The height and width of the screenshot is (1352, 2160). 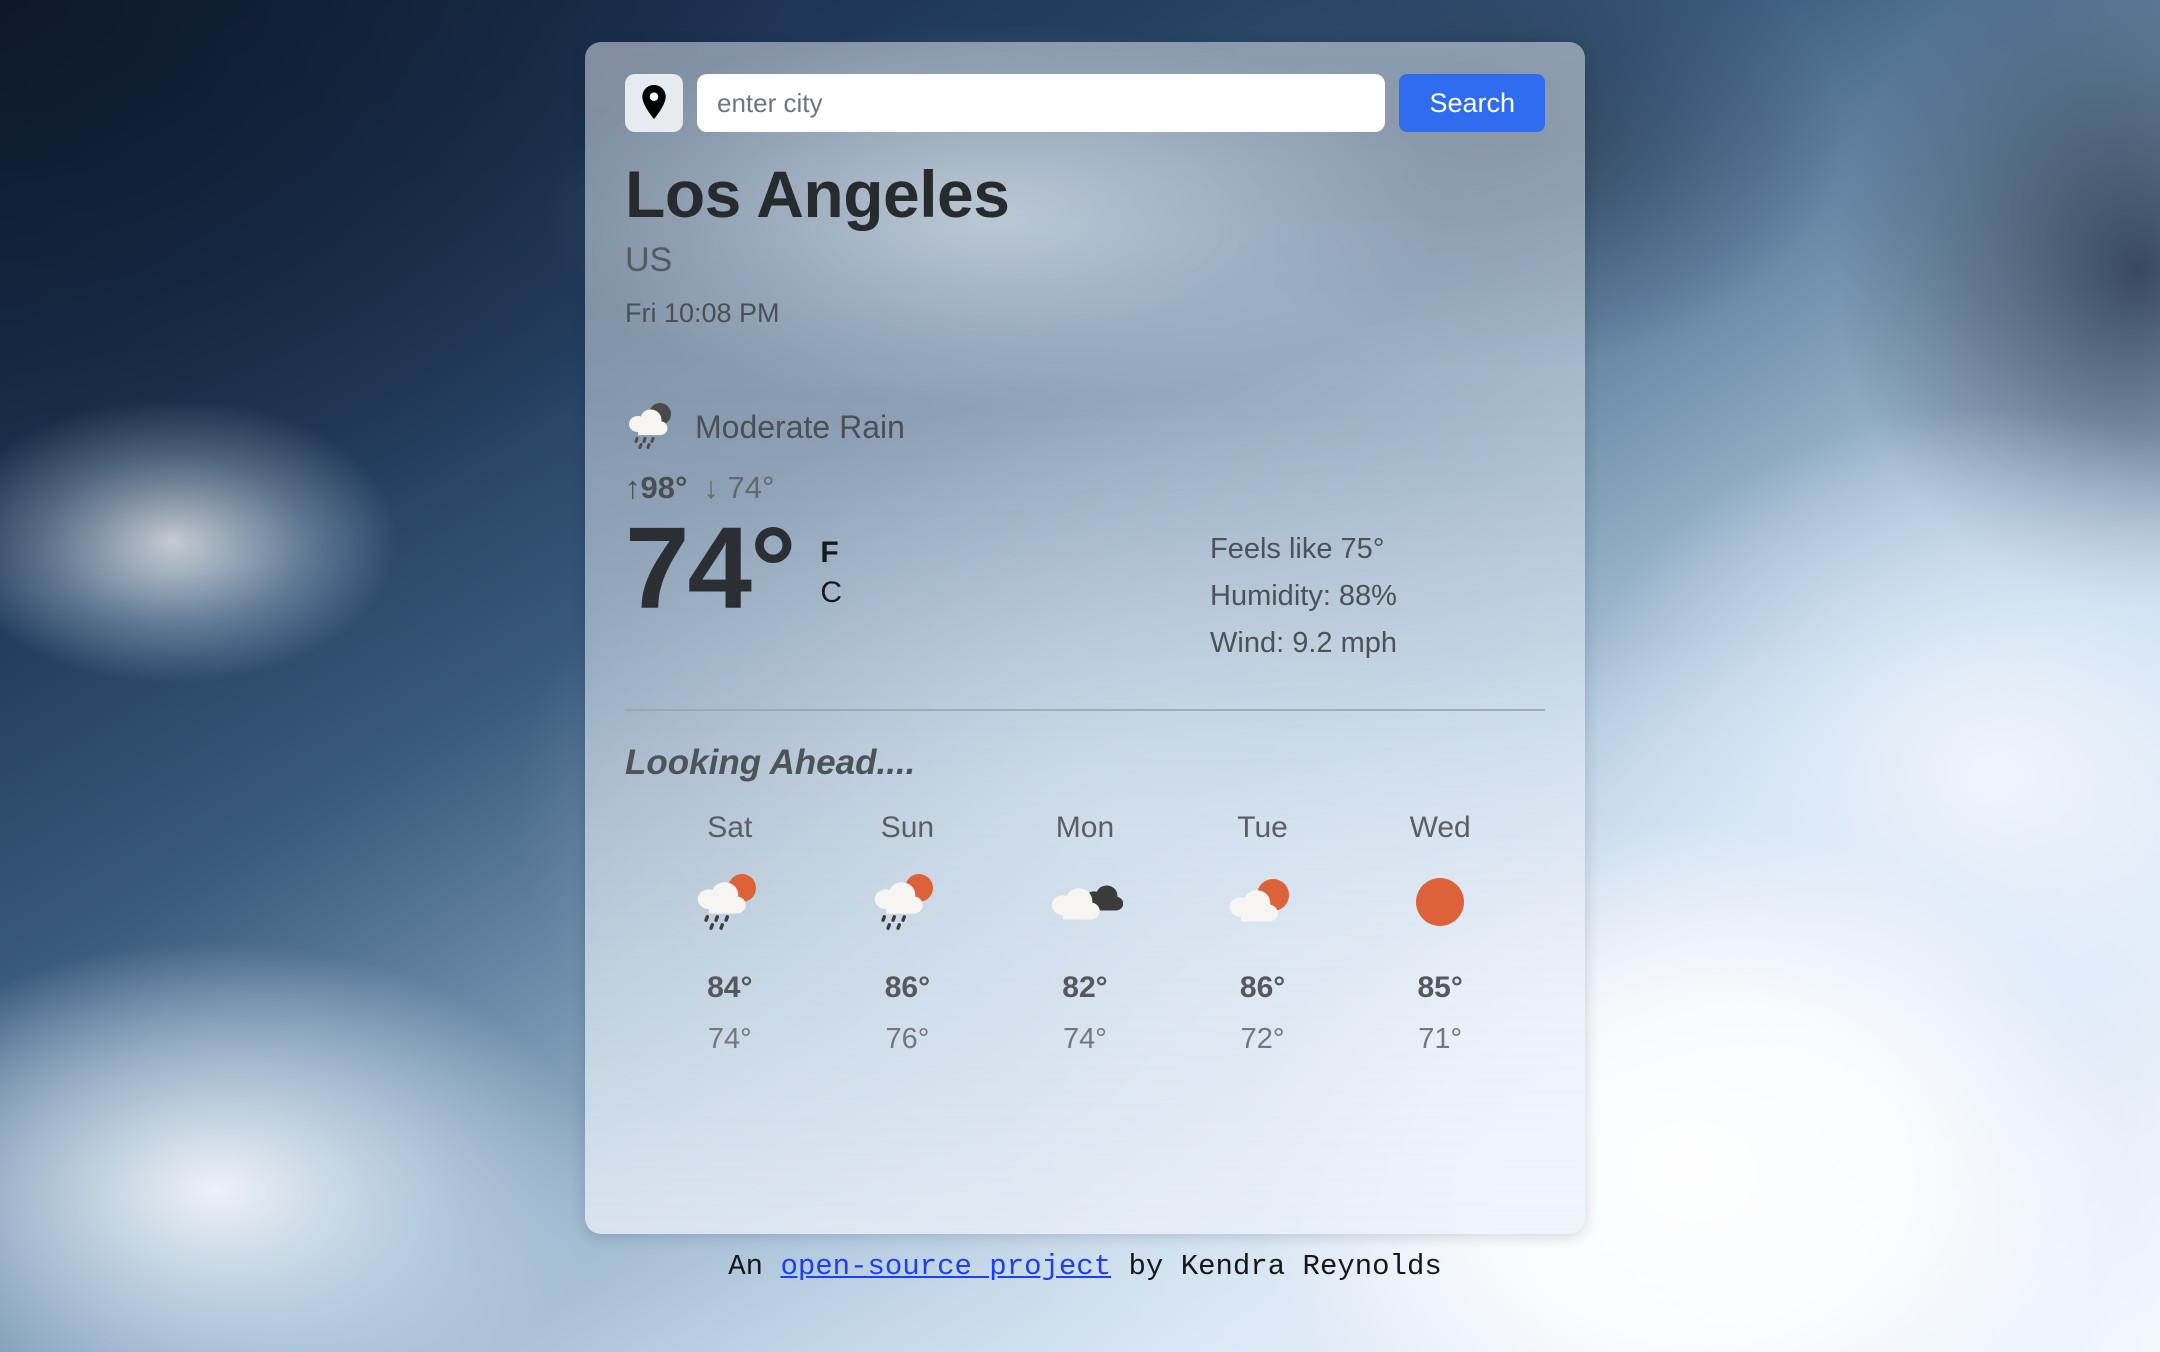 What do you see at coordinates (831, 573) in the screenshot?
I see `unit-toggle: F C` at bounding box center [831, 573].